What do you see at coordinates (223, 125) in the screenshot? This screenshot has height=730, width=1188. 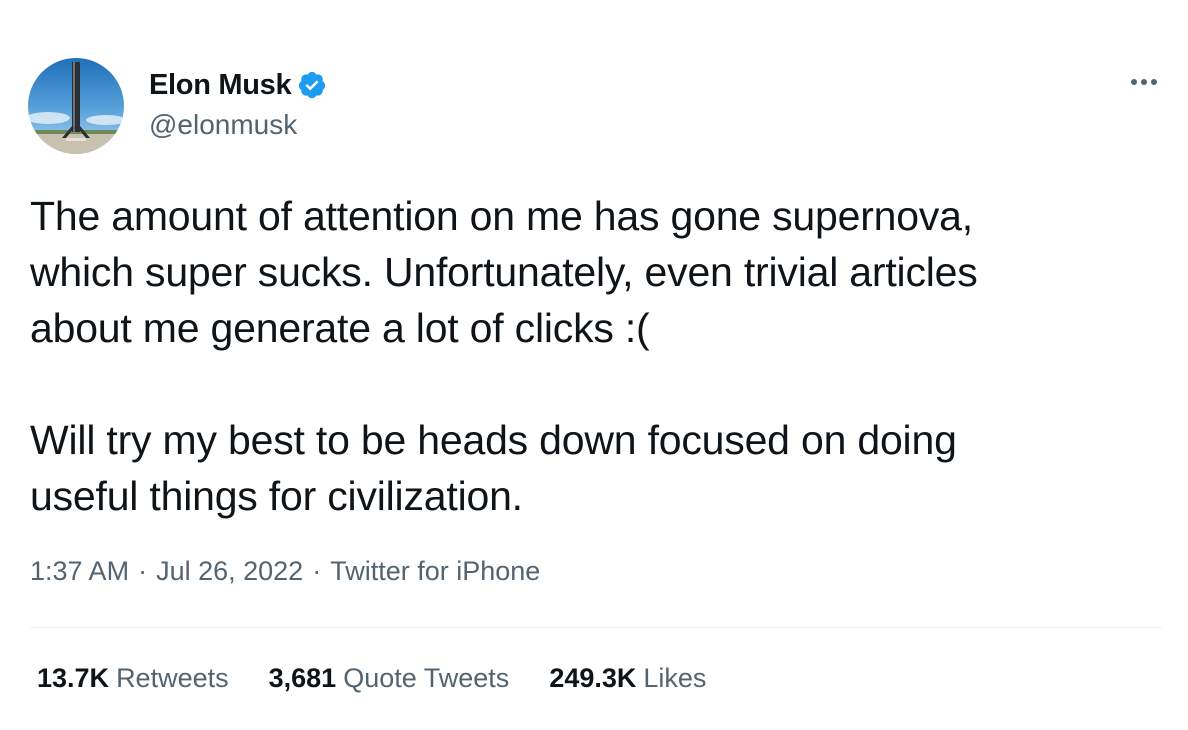 I see `author-handle: @elonmusk` at bounding box center [223, 125].